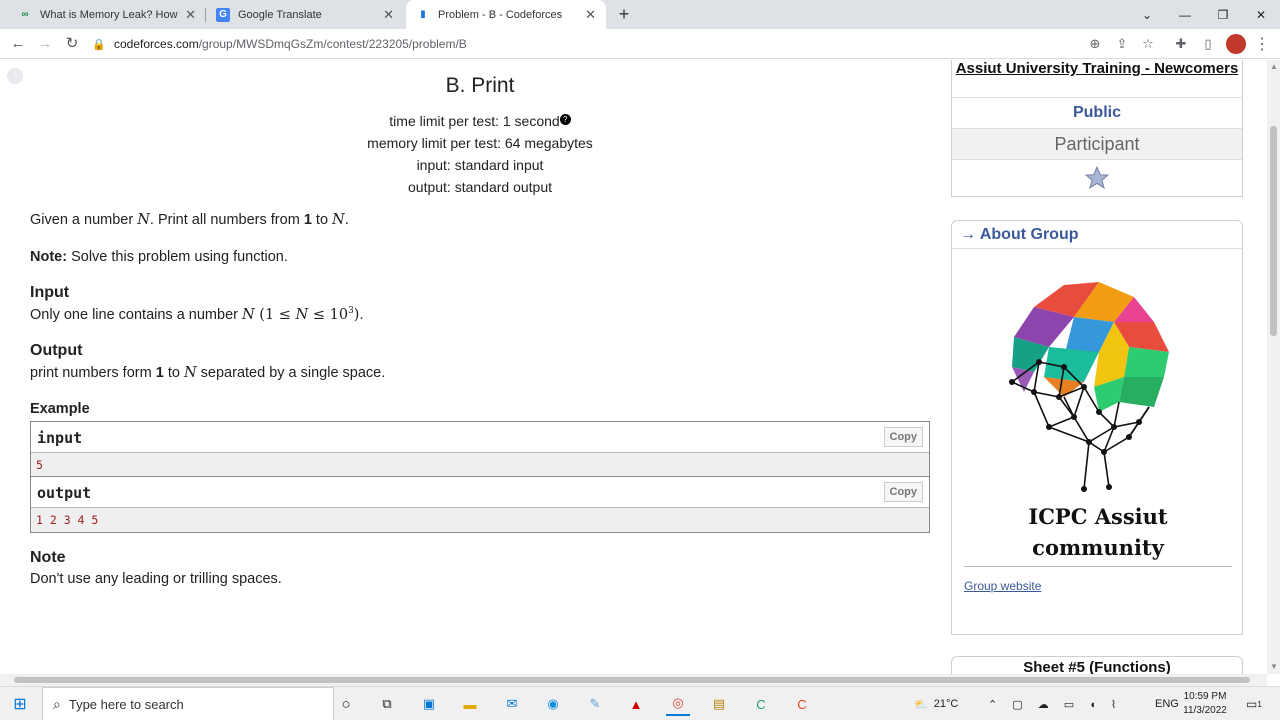  What do you see at coordinates (719, 704) in the screenshot?
I see `winrar-icon: ▤` at bounding box center [719, 704].